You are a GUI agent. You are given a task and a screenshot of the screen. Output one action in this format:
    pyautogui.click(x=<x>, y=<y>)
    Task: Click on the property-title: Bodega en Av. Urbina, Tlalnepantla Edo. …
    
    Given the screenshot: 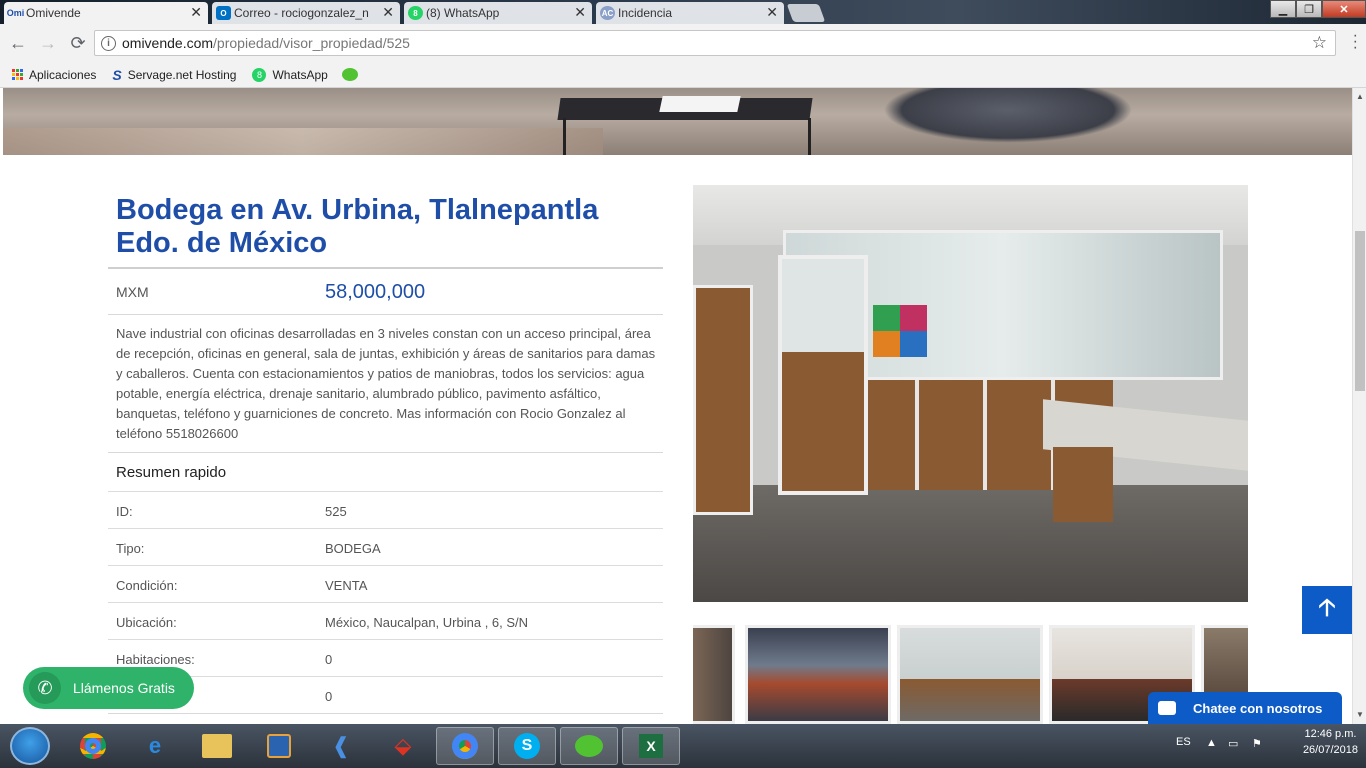 What is the action you would take?
    pyautogui.click(x=357, y=226)
    